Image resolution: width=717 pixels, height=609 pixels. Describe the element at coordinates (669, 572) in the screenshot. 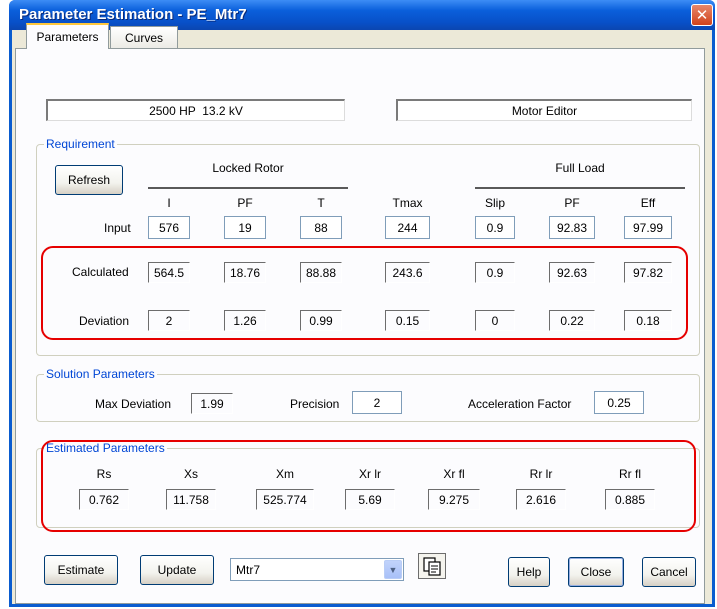

I see `cancel-button: Cancel` at that location.